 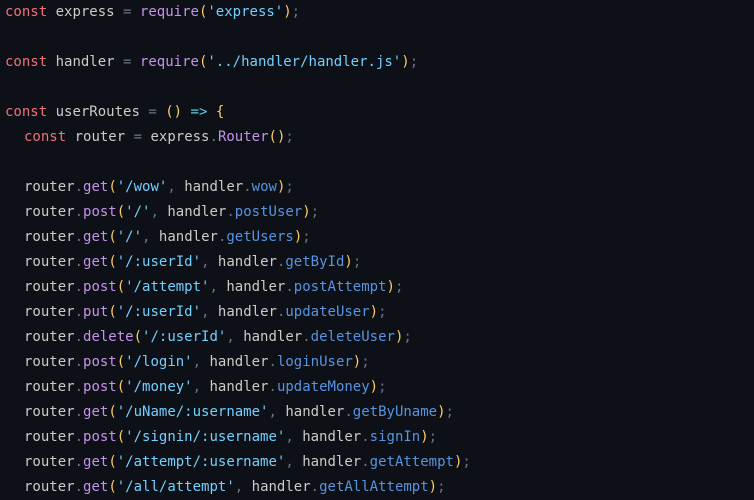 I want to click on code-token-arrow: =>, so click(x=199, y=112).